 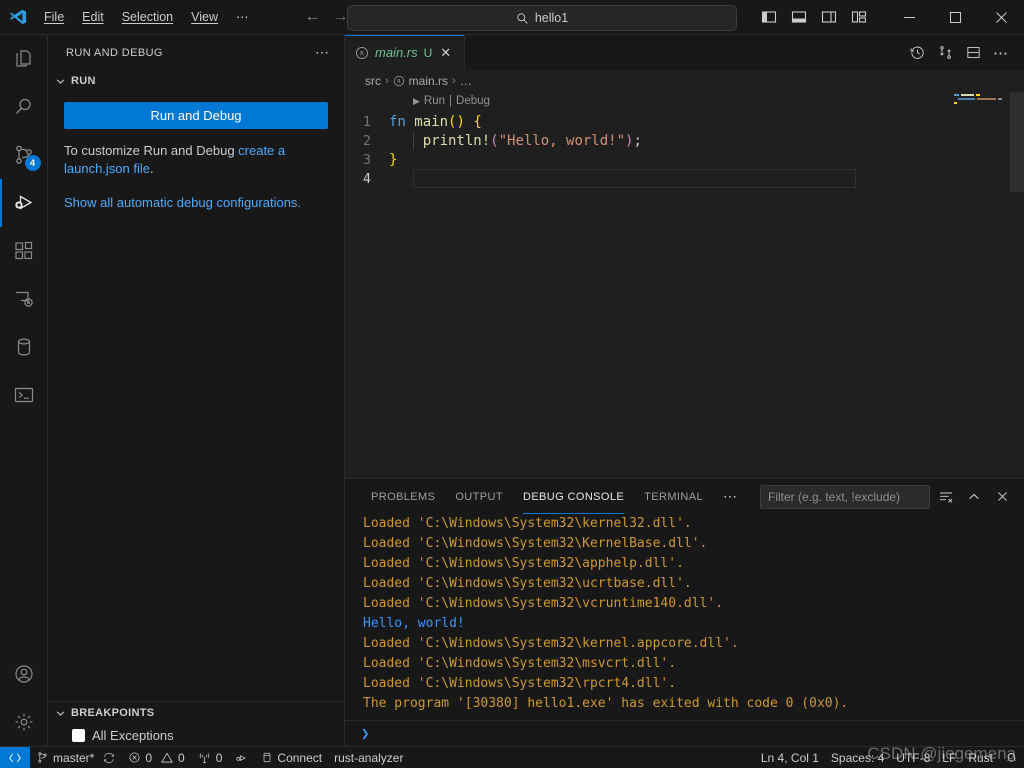 I want to click on editor-scrollbar, so click(x=1017, y=285).